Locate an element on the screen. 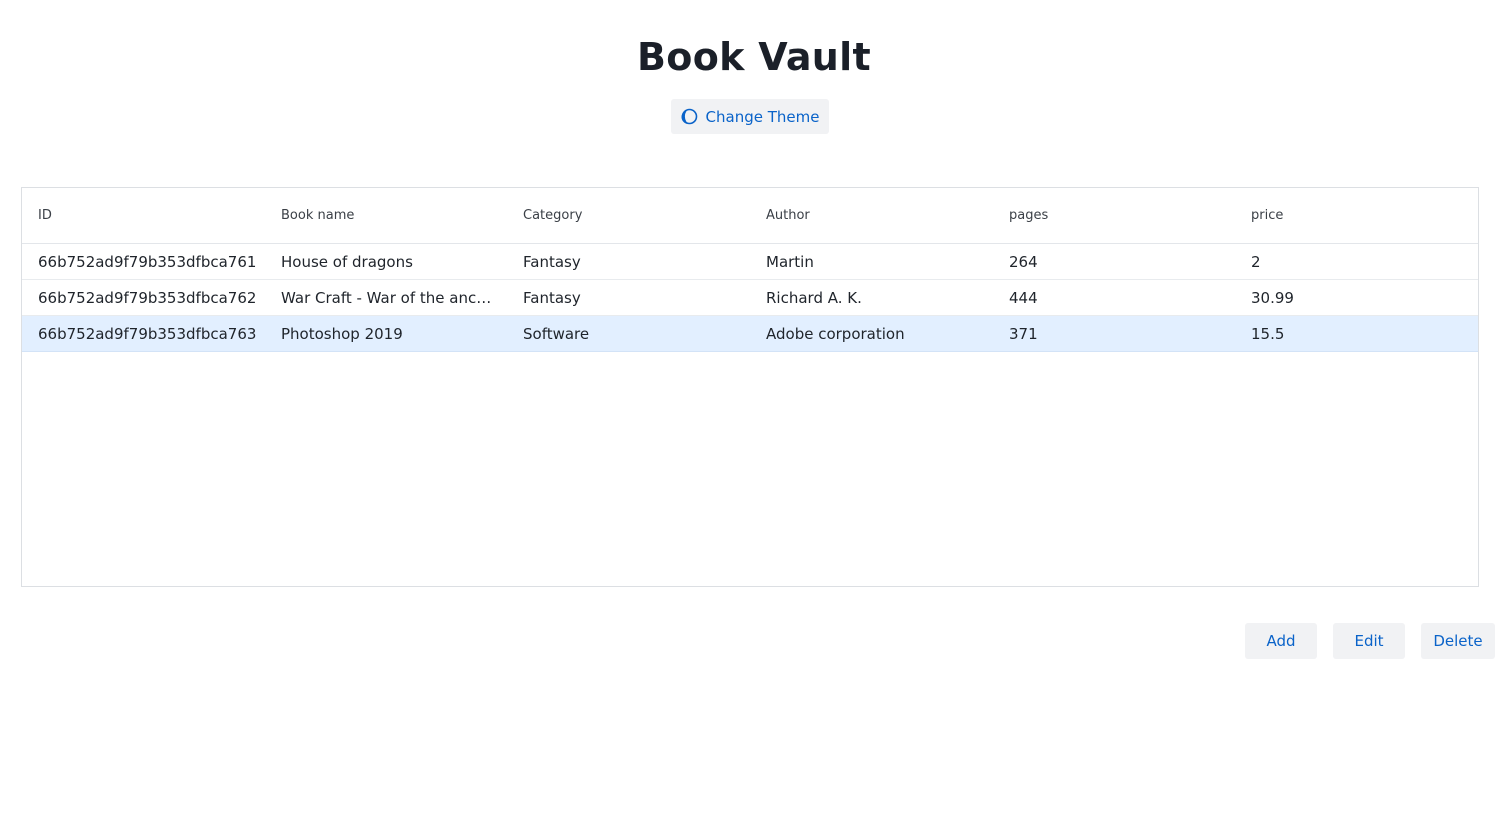  cell-id: 66b752ad9f79b353dfbca762 is located at coordinates (147, 297).